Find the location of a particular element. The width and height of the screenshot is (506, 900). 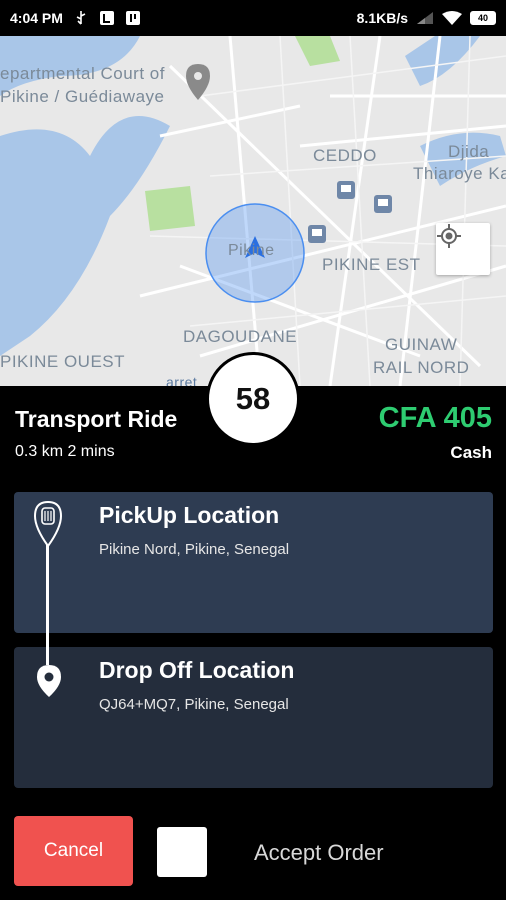

pickup-pin-icon is located at coordinates (48, 526).